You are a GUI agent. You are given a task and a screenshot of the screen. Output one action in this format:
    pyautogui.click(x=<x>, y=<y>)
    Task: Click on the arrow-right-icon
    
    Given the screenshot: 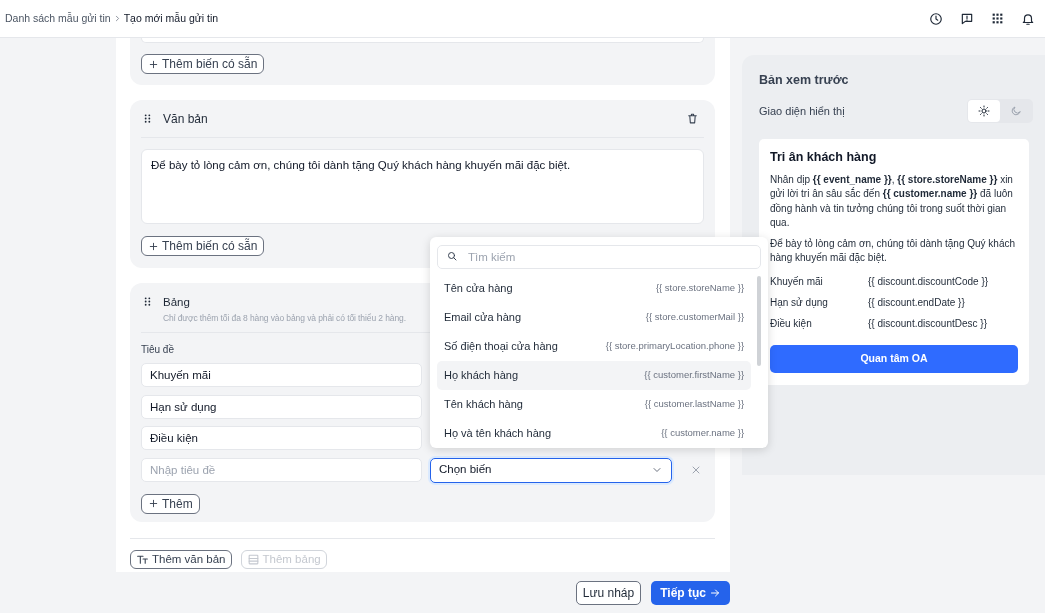 What is the action you would take?
    pyautogui.click(x=715, y=593)
    